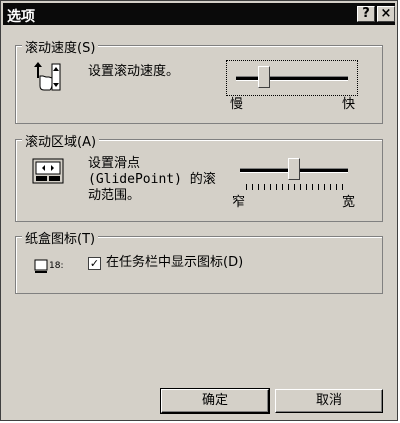 The width and height of the screenshot is (400, 423). What do you see at coordinates (386, 14) in the screenshot?
I see `close-button: ×` at bounding box center [386, 14].